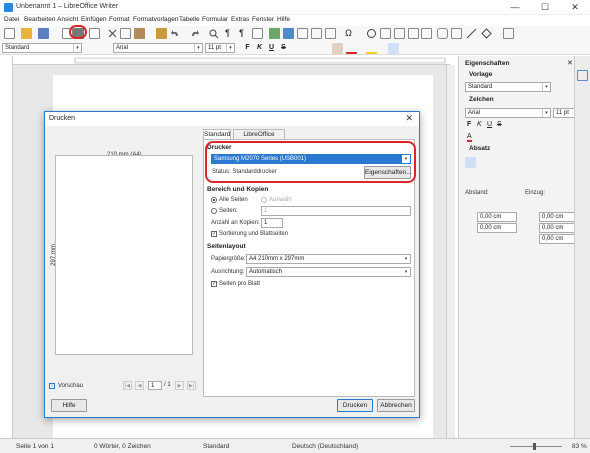  Describe the element at coordinates (231, 60) in the screenshot. I see `horizontal-ruler` at that location.